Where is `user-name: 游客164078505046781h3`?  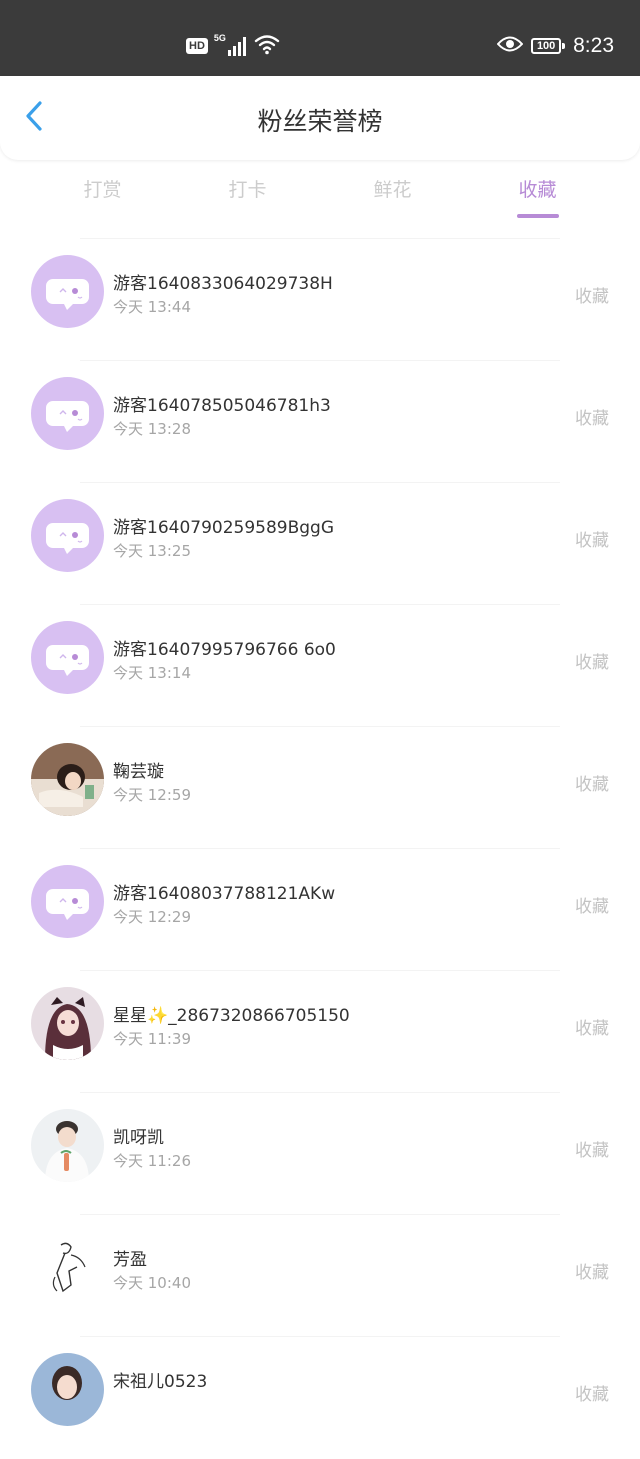 user-name: 游客164078505046781h3 is located at coordinates (222, 406).